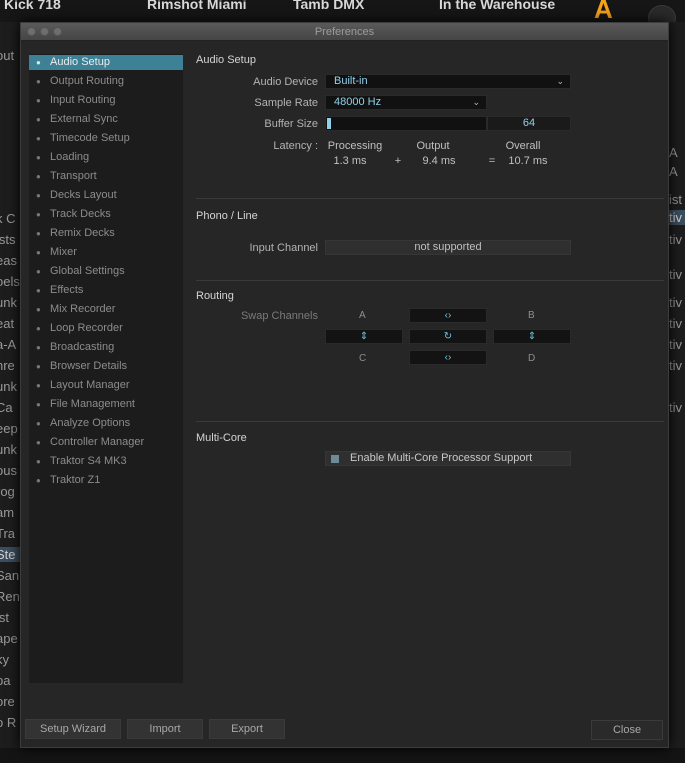  Describe the element at coordinates (448, 458) in the screenshot. I see `multi-core-option: Enable Multi-Core Processor Support` at that location.